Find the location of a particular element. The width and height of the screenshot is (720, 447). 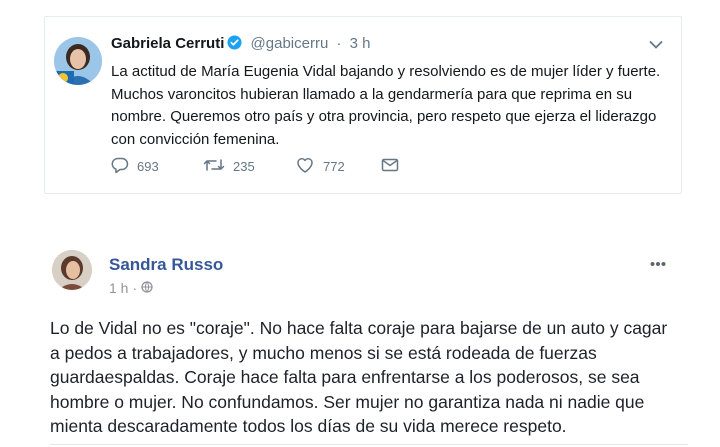

reply-button: 693 is located at coordinates (157, 166).